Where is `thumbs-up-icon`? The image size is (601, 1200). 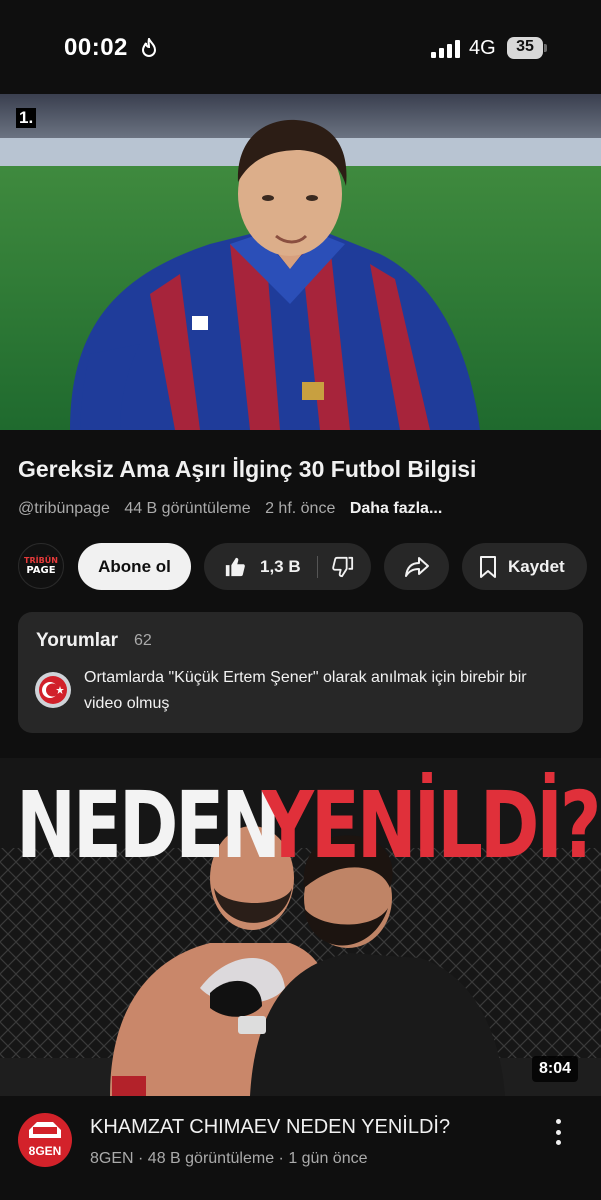
thumbs-up-icon is located at coordinates (235, 566).